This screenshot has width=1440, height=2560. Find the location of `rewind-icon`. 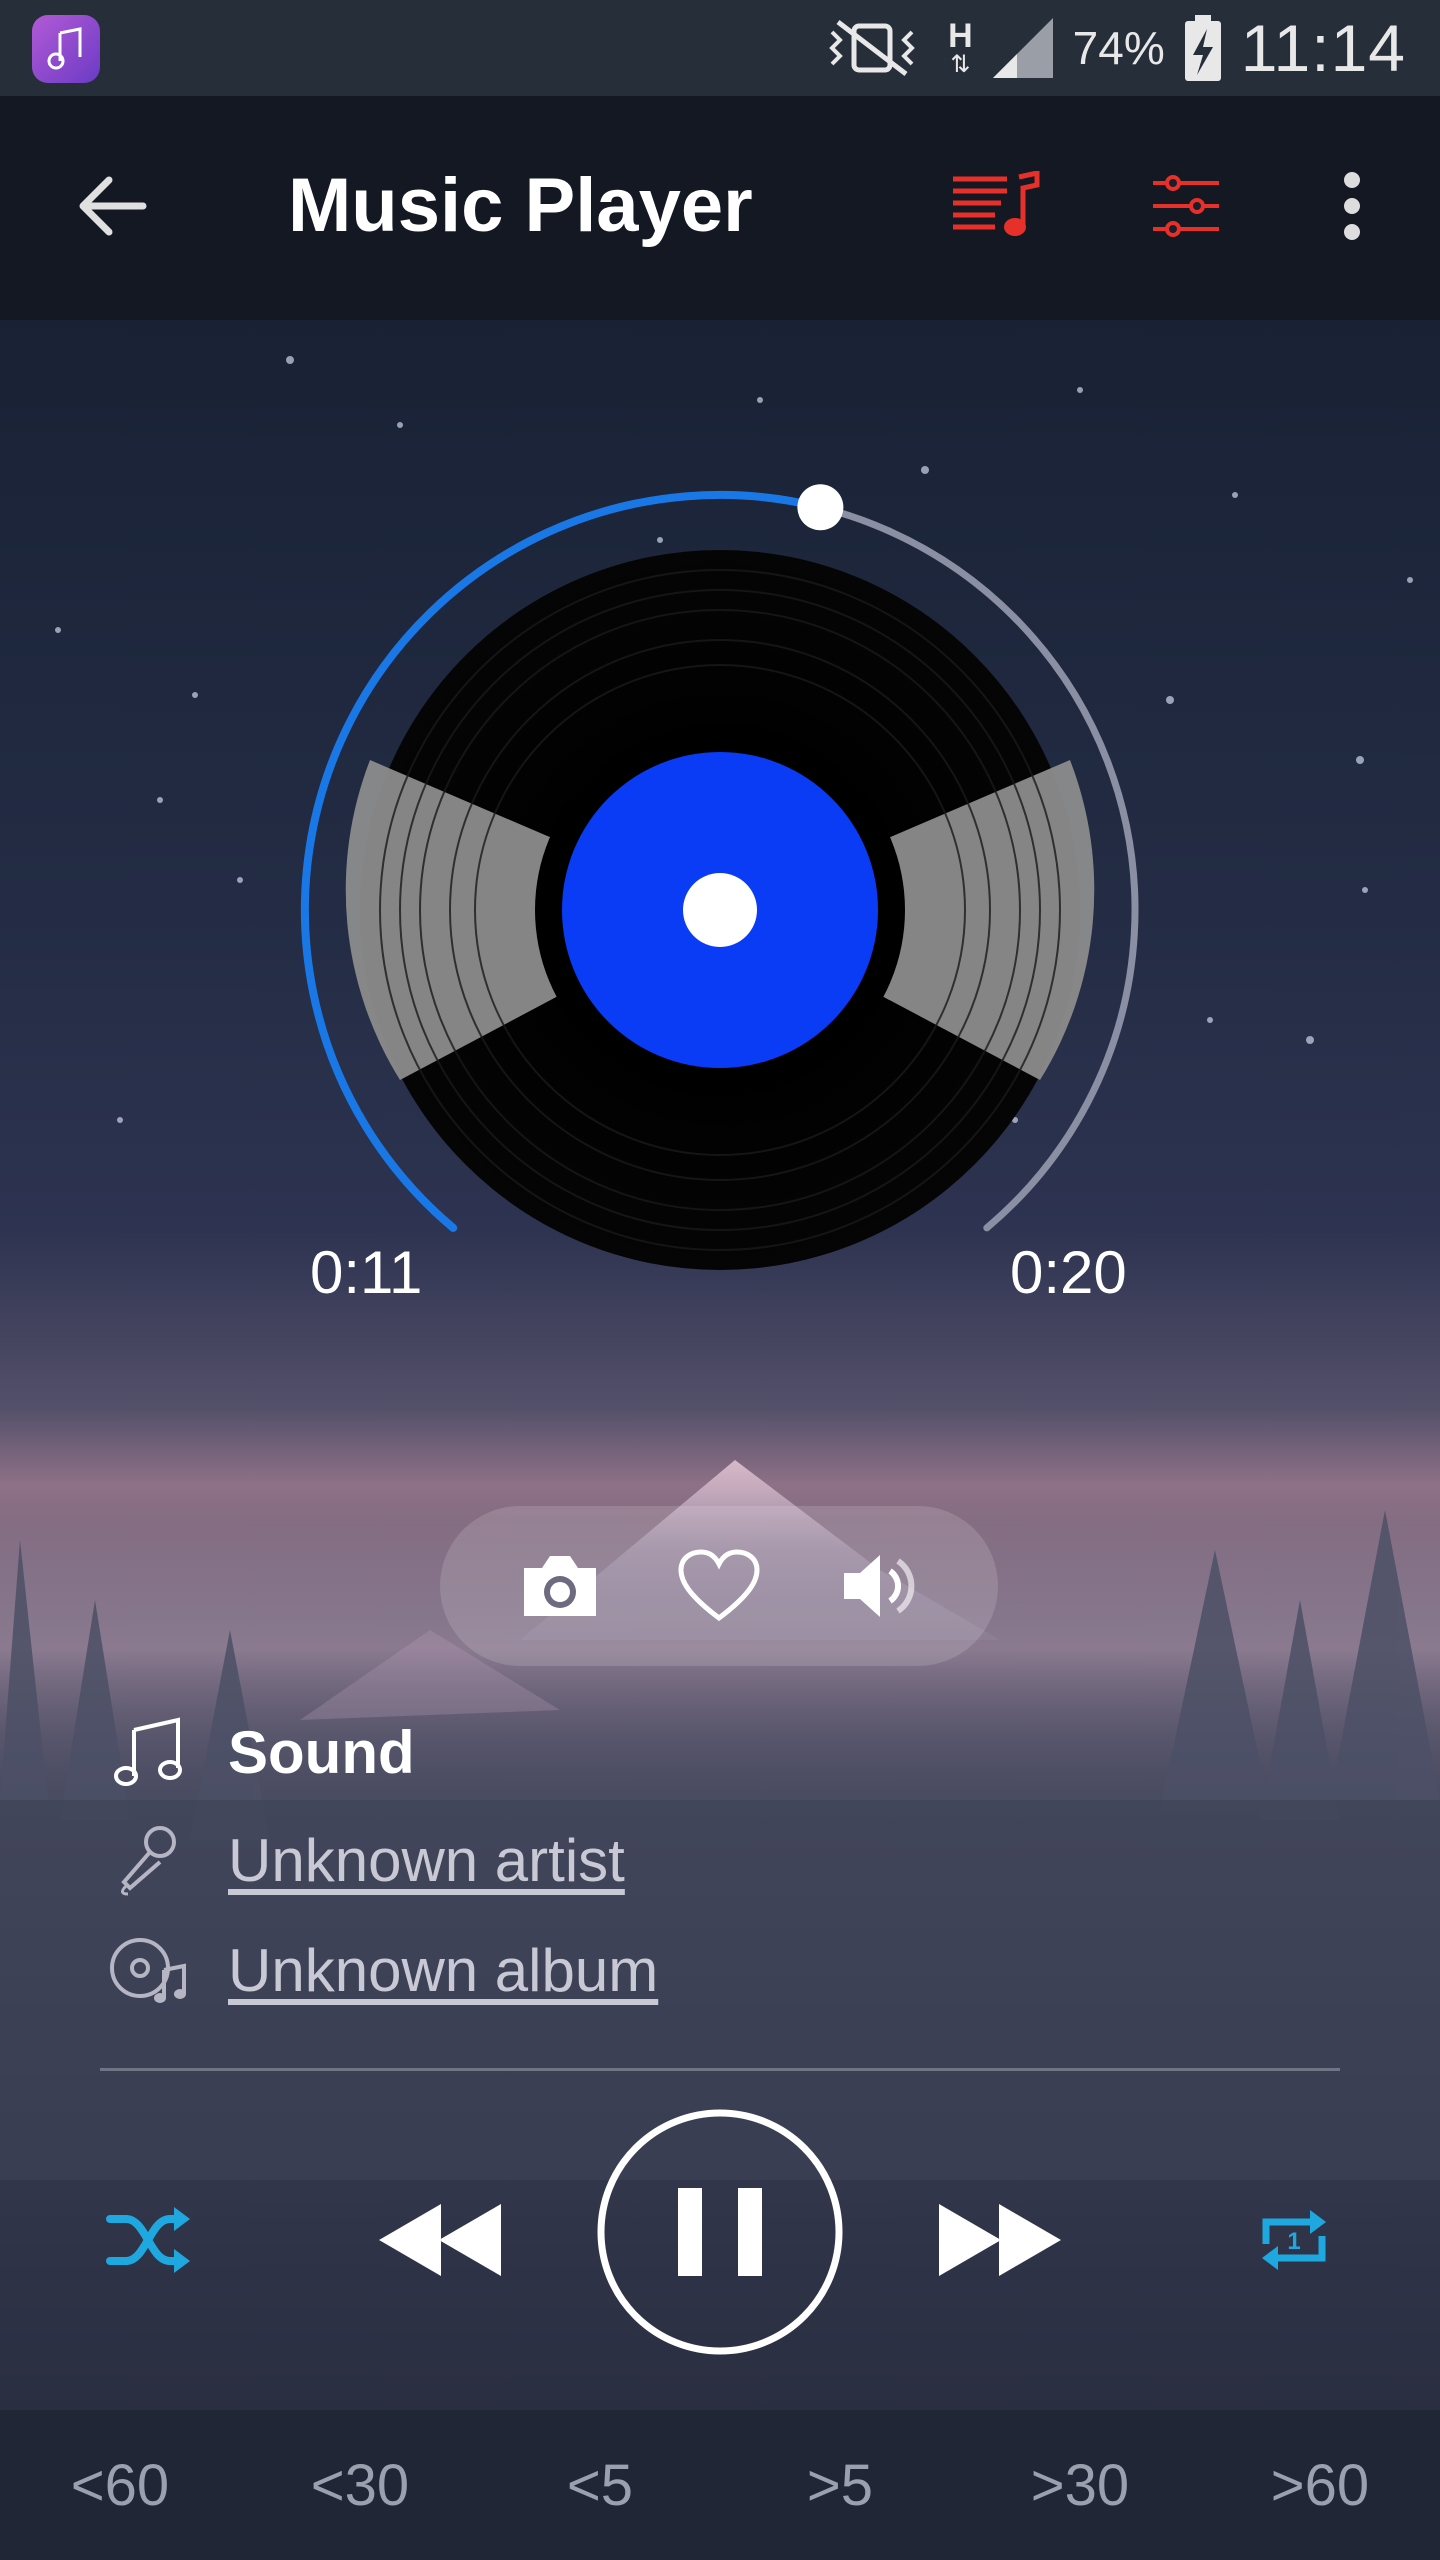

rewind-icon is located at coordinates (440, 2240).